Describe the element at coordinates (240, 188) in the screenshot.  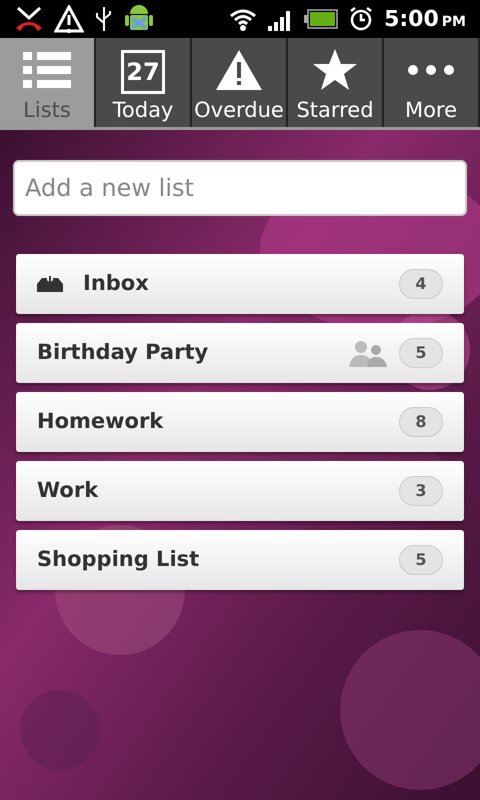
I see `new-list-field: Add a new list` at that location.